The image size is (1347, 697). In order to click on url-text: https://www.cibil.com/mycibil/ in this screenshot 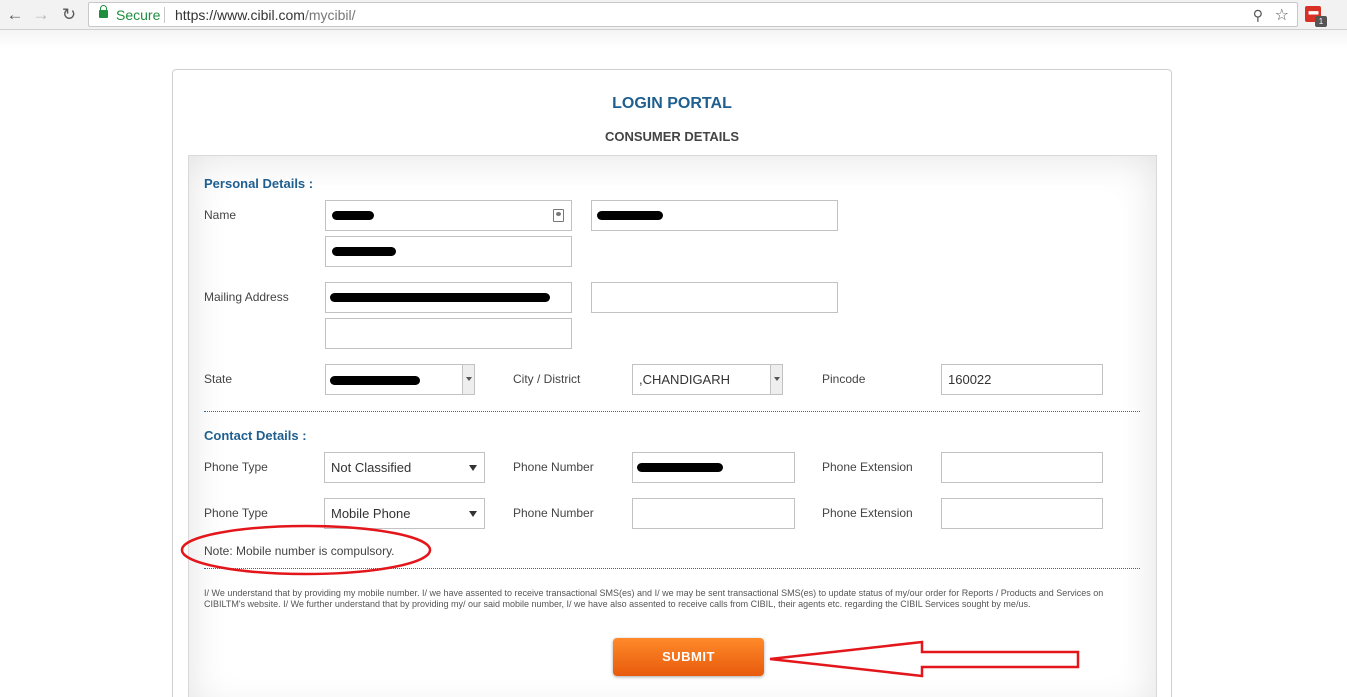, I will do `click(265, 15)`.